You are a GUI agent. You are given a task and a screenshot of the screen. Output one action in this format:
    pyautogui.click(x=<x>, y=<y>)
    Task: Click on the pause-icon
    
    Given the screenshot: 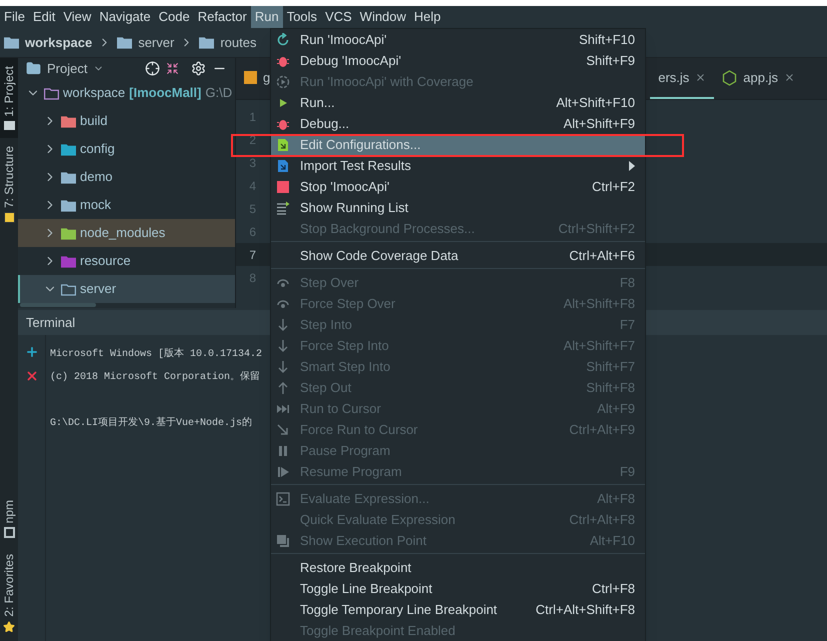 What is the action you would take?
    pyautogui.click(x=283, y=451)
    